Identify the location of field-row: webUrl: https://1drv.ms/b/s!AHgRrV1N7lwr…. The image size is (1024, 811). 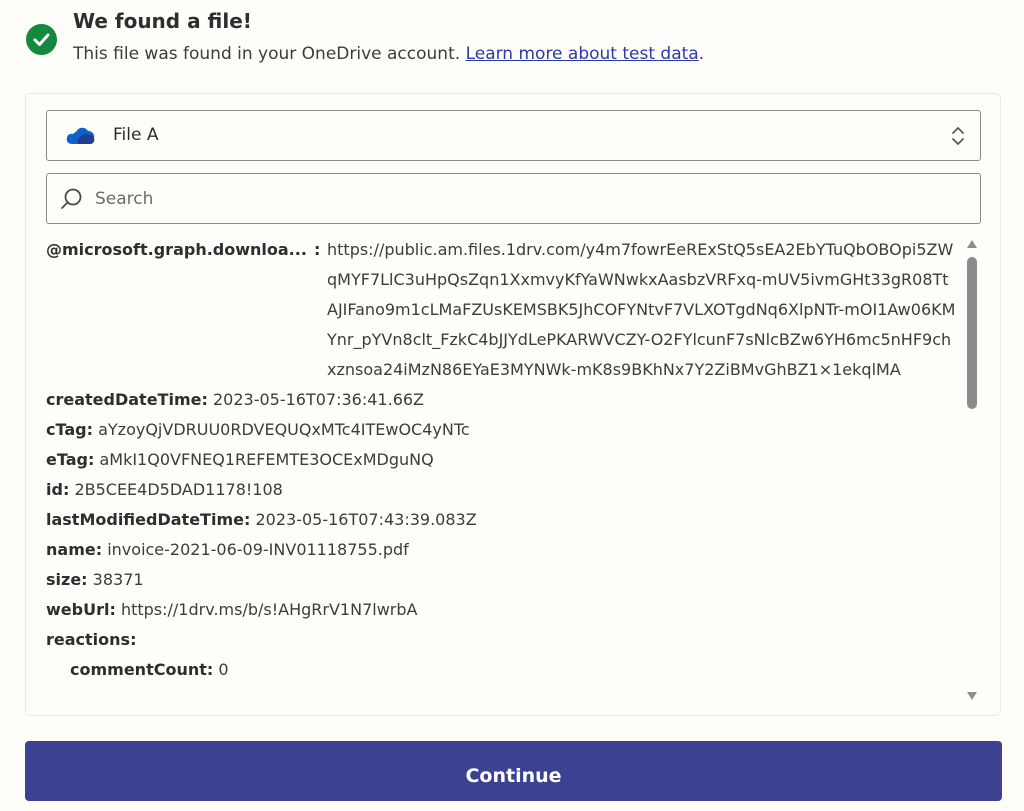
(503, 610).